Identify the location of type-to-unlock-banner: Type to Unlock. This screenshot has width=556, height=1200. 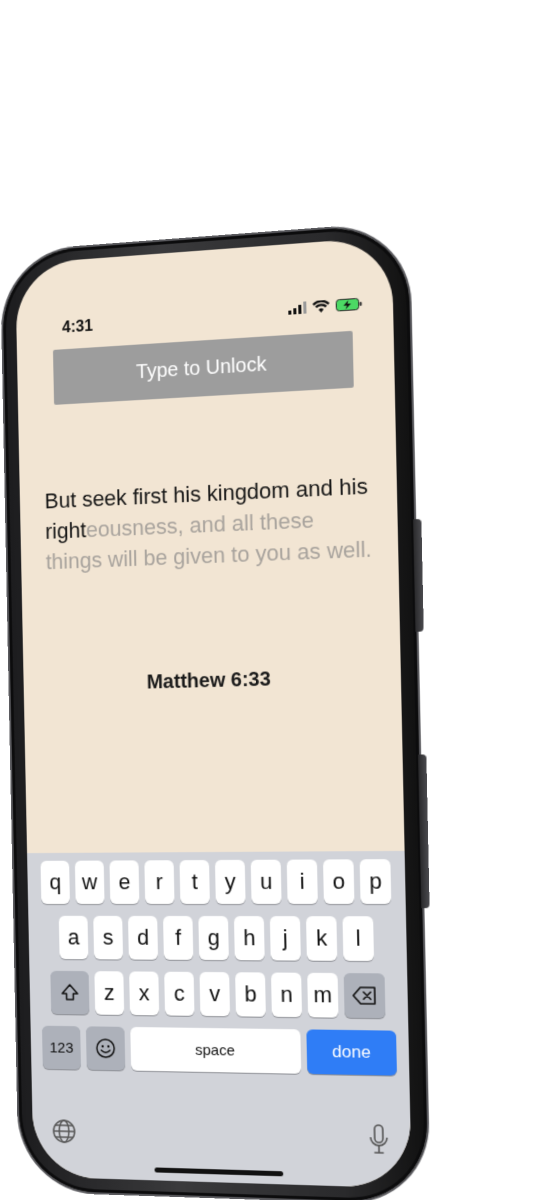
(203, 368).